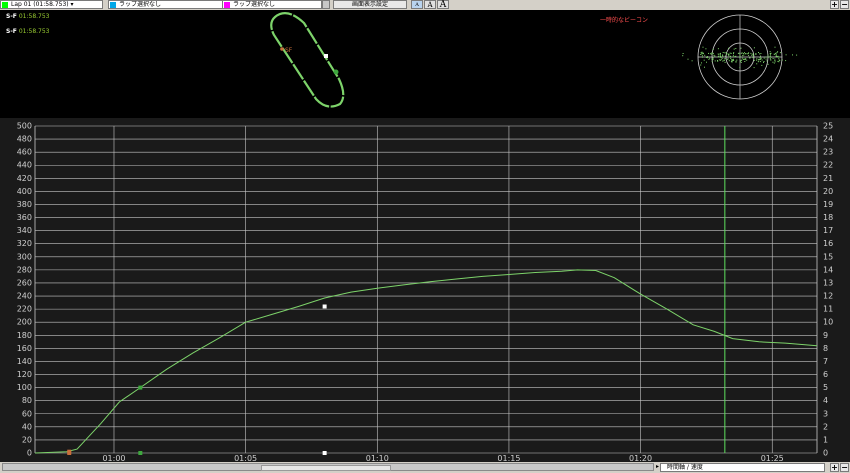  Describe the element at coordinates (326, 4) in the screenshot. I see `lap3-dropdown-button` at that location.